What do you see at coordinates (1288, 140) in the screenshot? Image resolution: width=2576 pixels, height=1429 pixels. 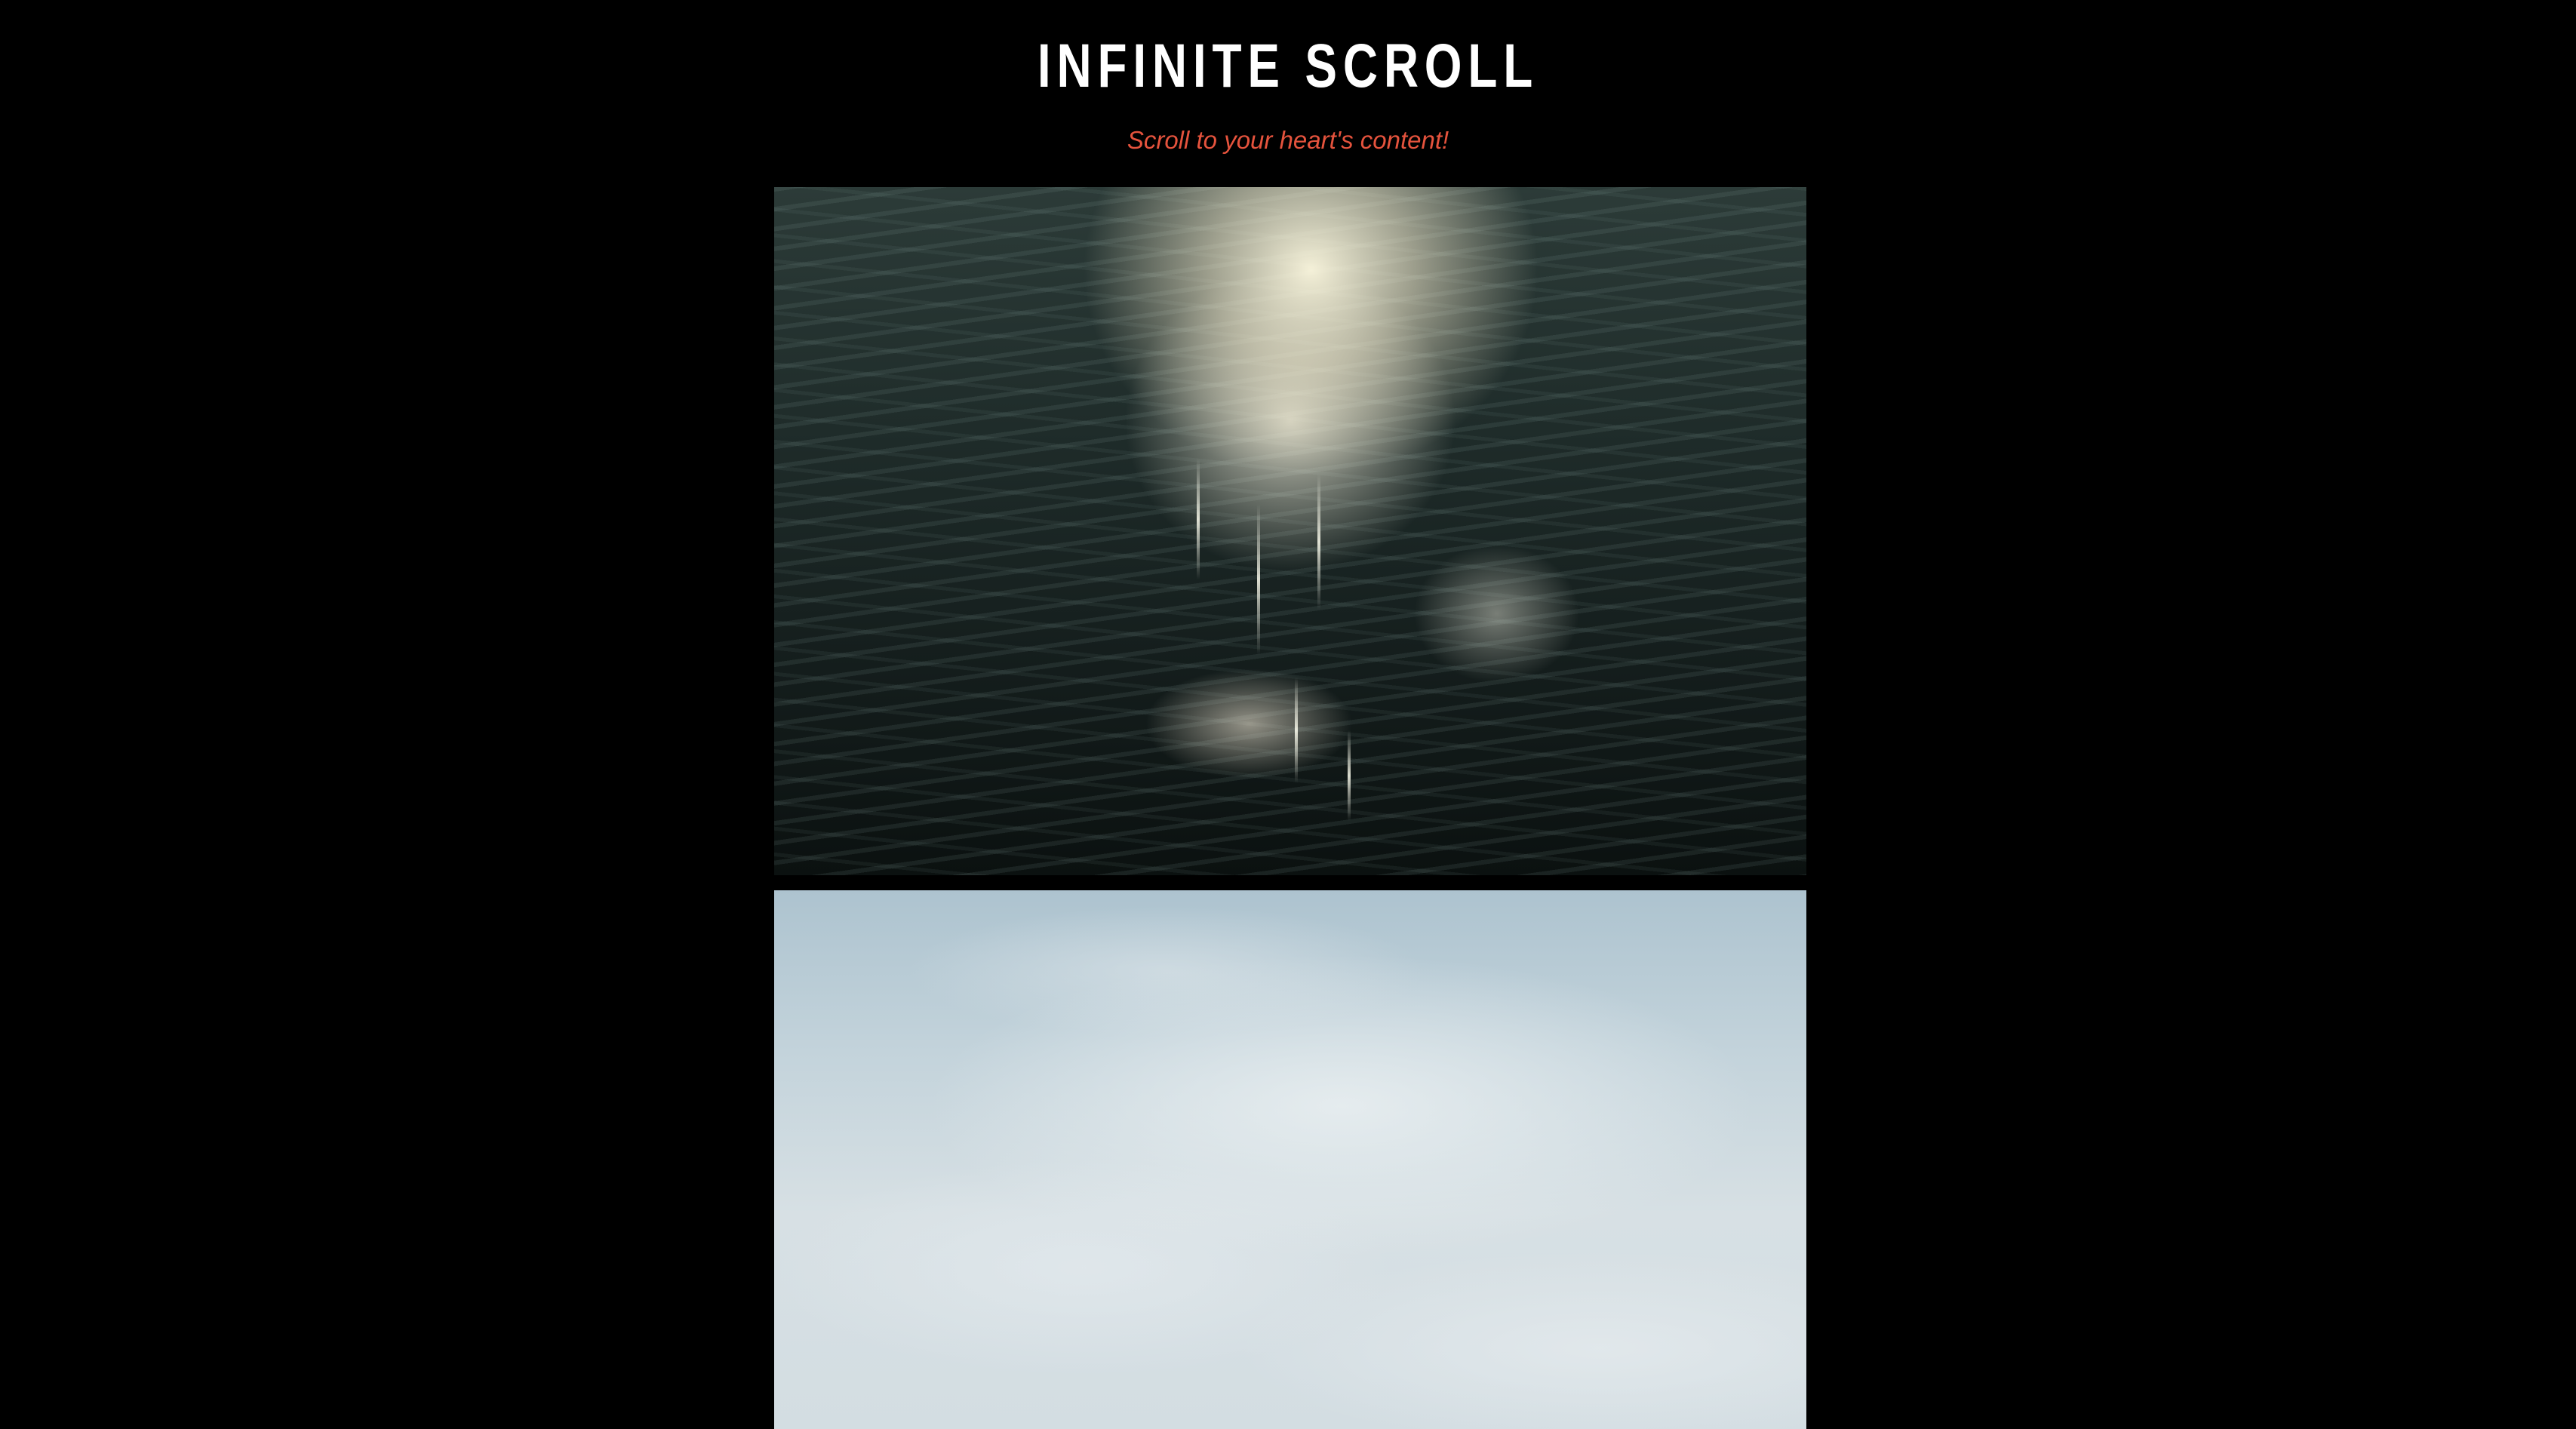 I see `page-subtitle: Scroll to your heart's content!` at bounding box center [1288, 140].